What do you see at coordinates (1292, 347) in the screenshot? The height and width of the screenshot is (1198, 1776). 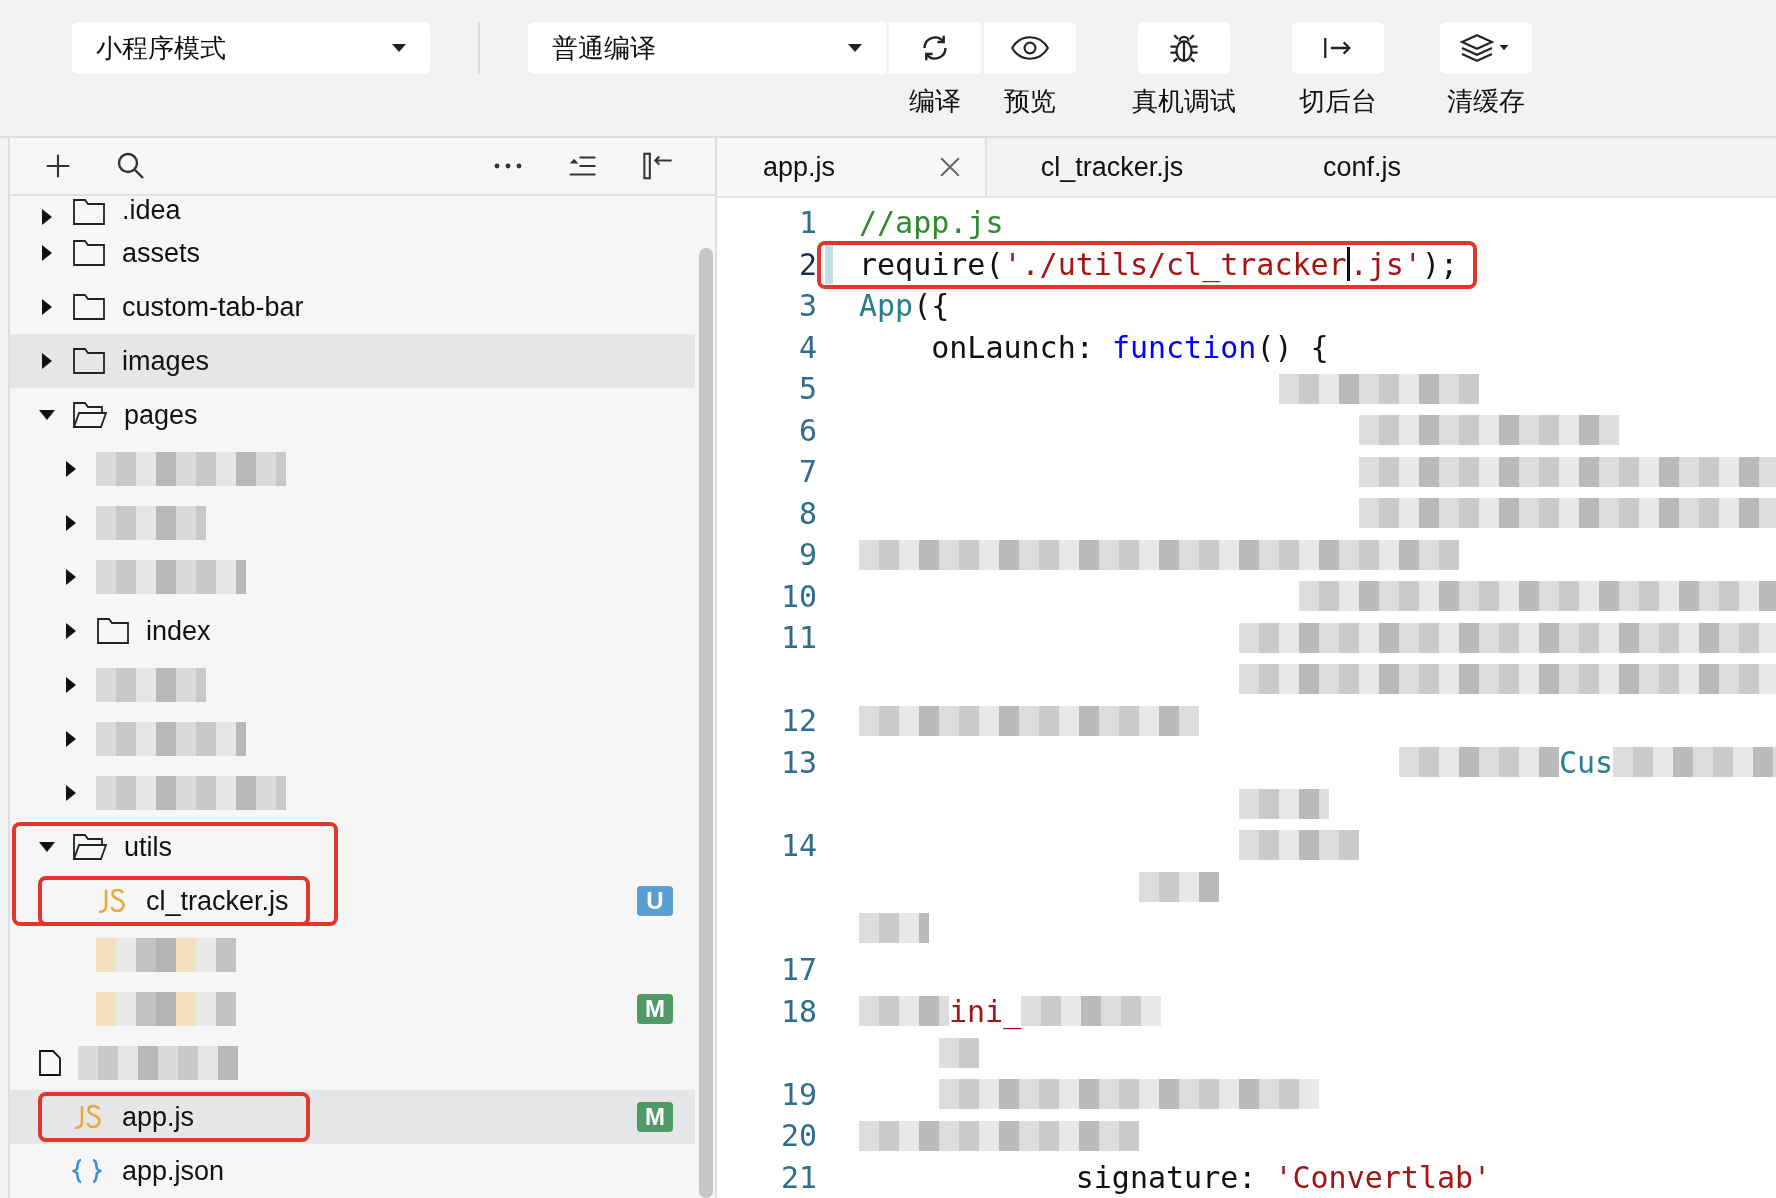 I see `code-token: () {` at bounding box center [1292, 347].